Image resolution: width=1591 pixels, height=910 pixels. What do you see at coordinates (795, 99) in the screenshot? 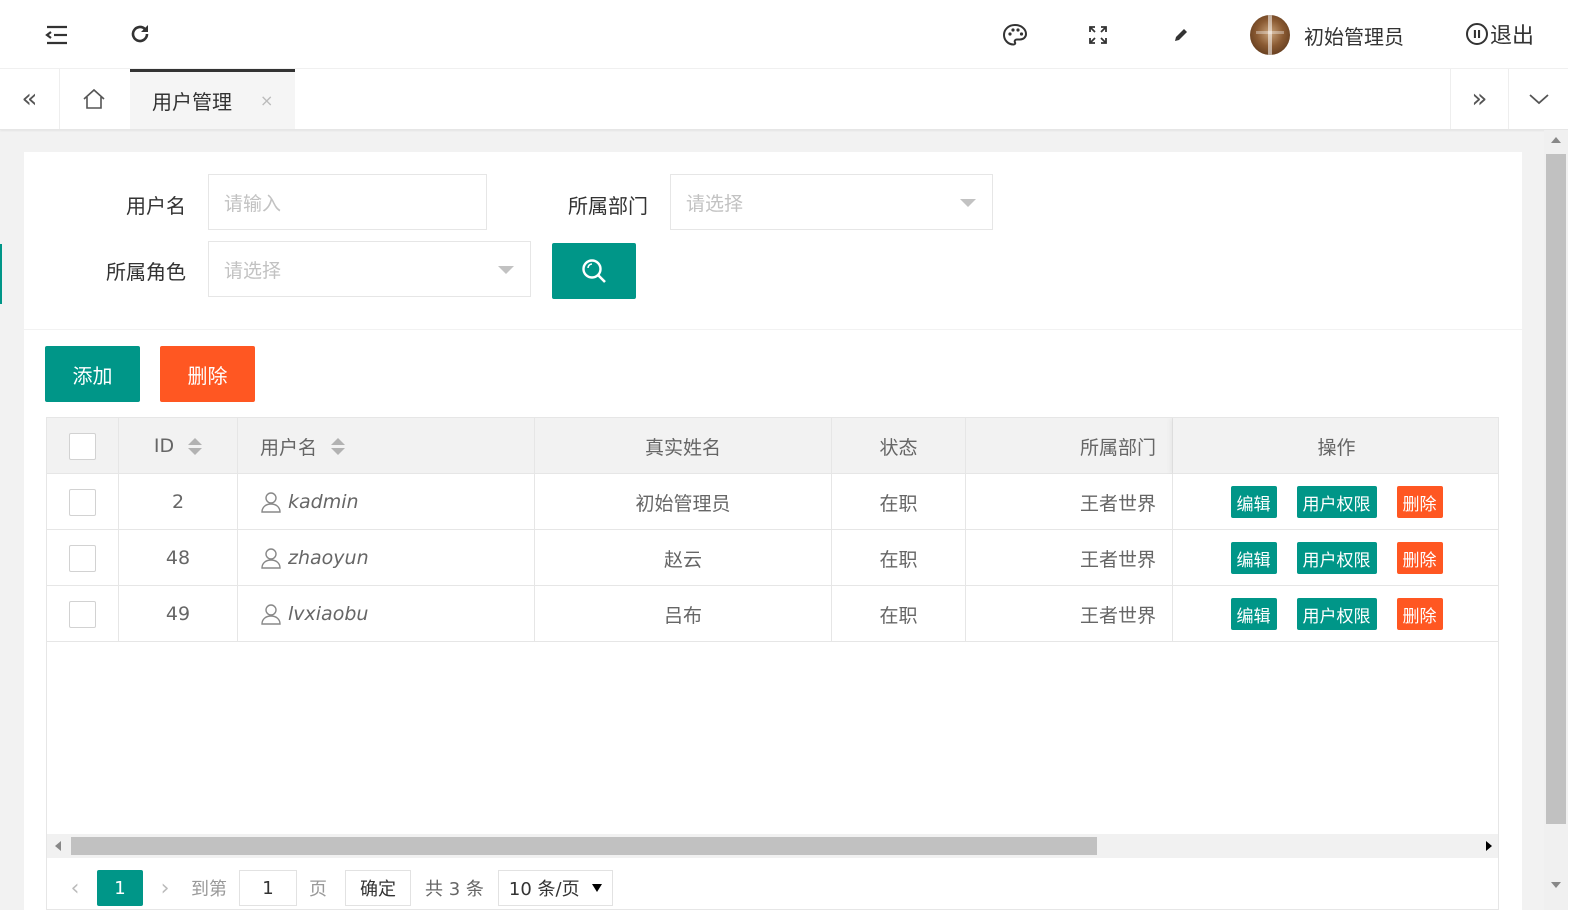
I see `tab-bar: « 用户管理 × »` at bounding box center [795, 99].